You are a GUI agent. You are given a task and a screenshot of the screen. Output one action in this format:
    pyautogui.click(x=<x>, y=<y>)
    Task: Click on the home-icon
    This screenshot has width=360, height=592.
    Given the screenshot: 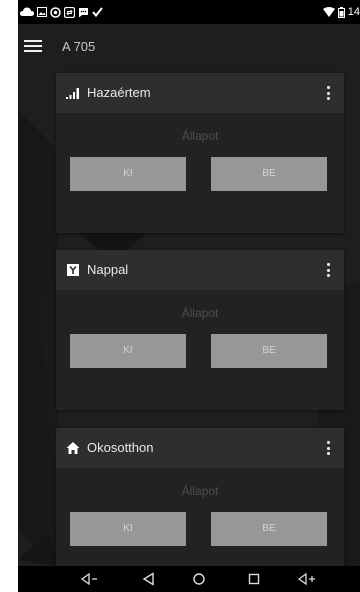 What is the action you would take?
    pyautogui.click(x=73, y=448)
    